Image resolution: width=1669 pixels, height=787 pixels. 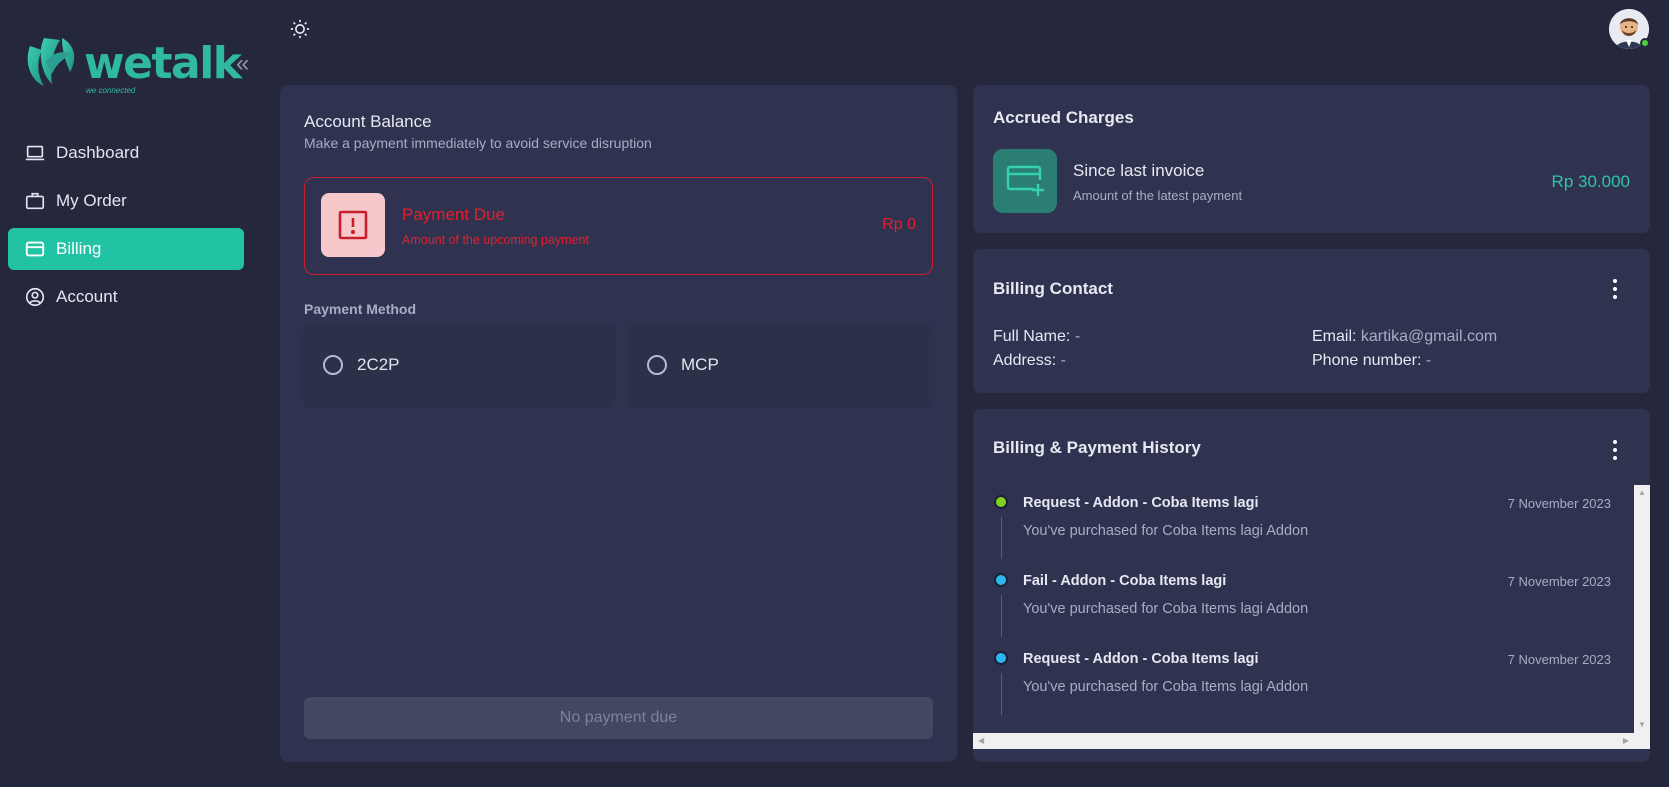 What do you see at coordinates (87, 296) in the screenshot?
I see `sidebar-item-label: Account` at bounding box center [87, 296].